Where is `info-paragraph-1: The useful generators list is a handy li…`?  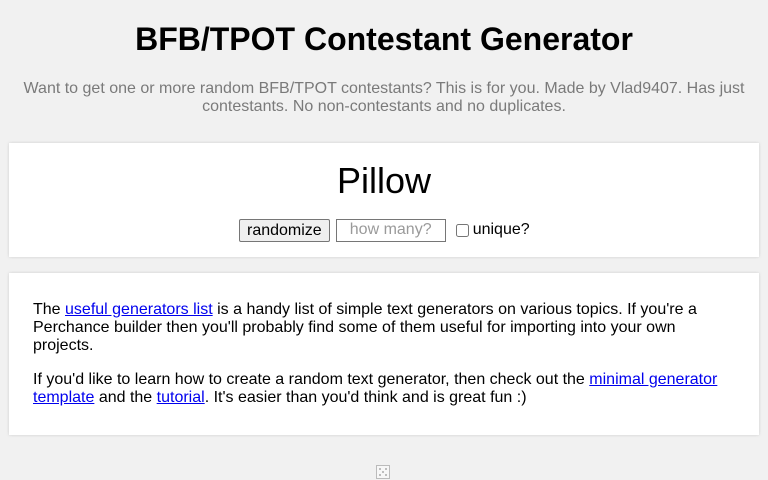
info-paragraph-1: The useful generators list is a handy li… is located at coordinates (383, 328).